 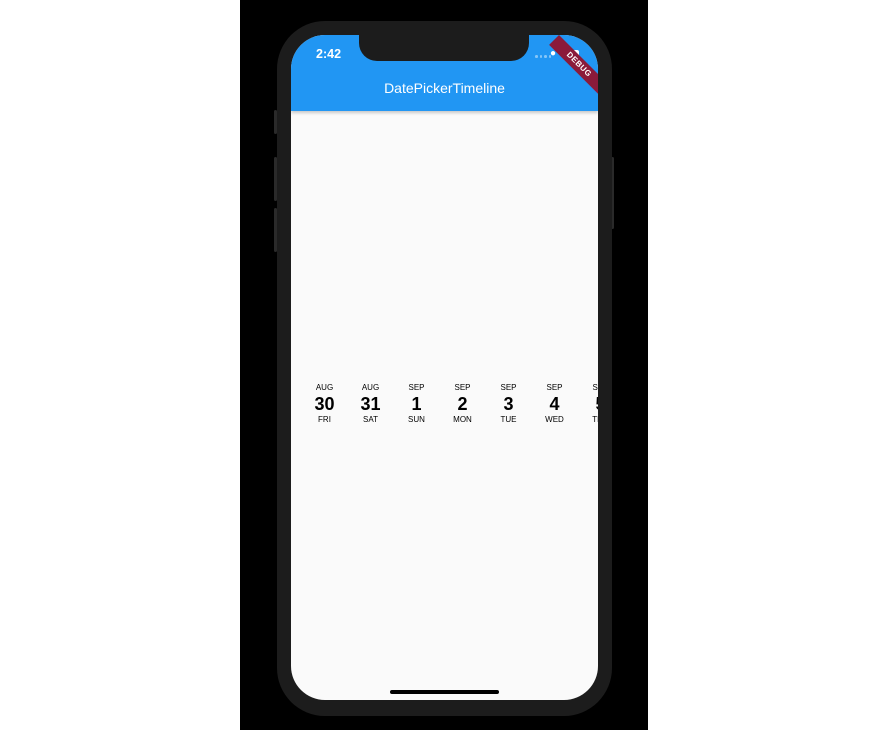 I want to click on date-item: SEP 5 THU, so click(x=587, y=404).